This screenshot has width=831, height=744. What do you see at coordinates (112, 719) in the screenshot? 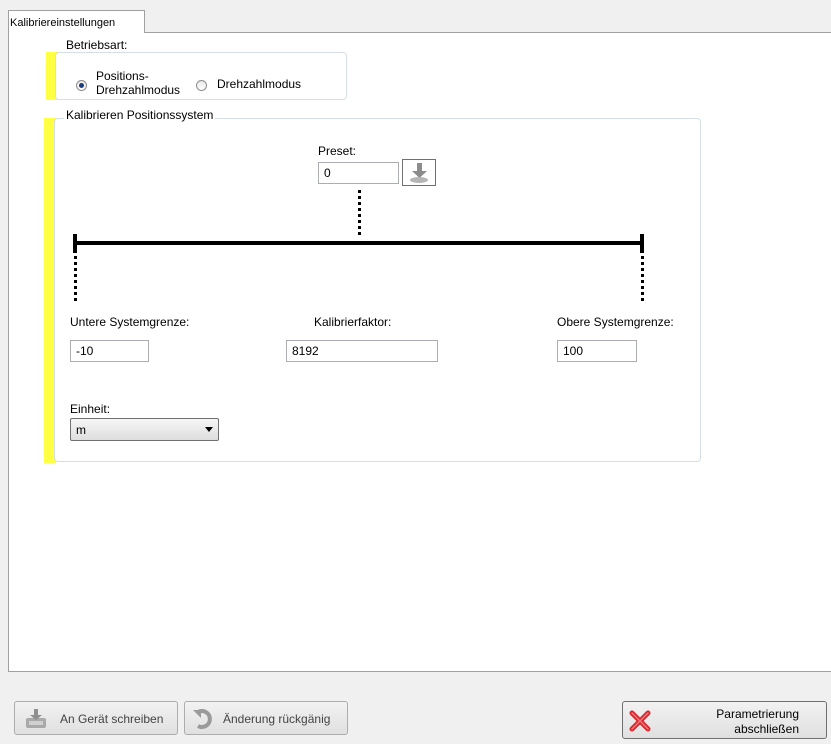
I see `write-to-device-label: An Gerät schreiben` at bounding box center [112, 719].